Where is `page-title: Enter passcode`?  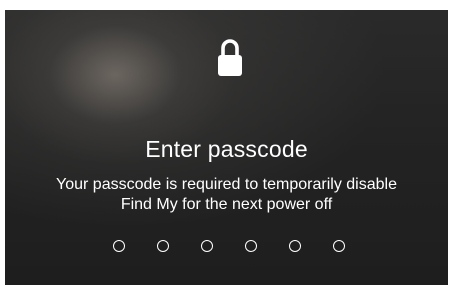
page-title: Enter passcode is located at coordinates (226, 149).